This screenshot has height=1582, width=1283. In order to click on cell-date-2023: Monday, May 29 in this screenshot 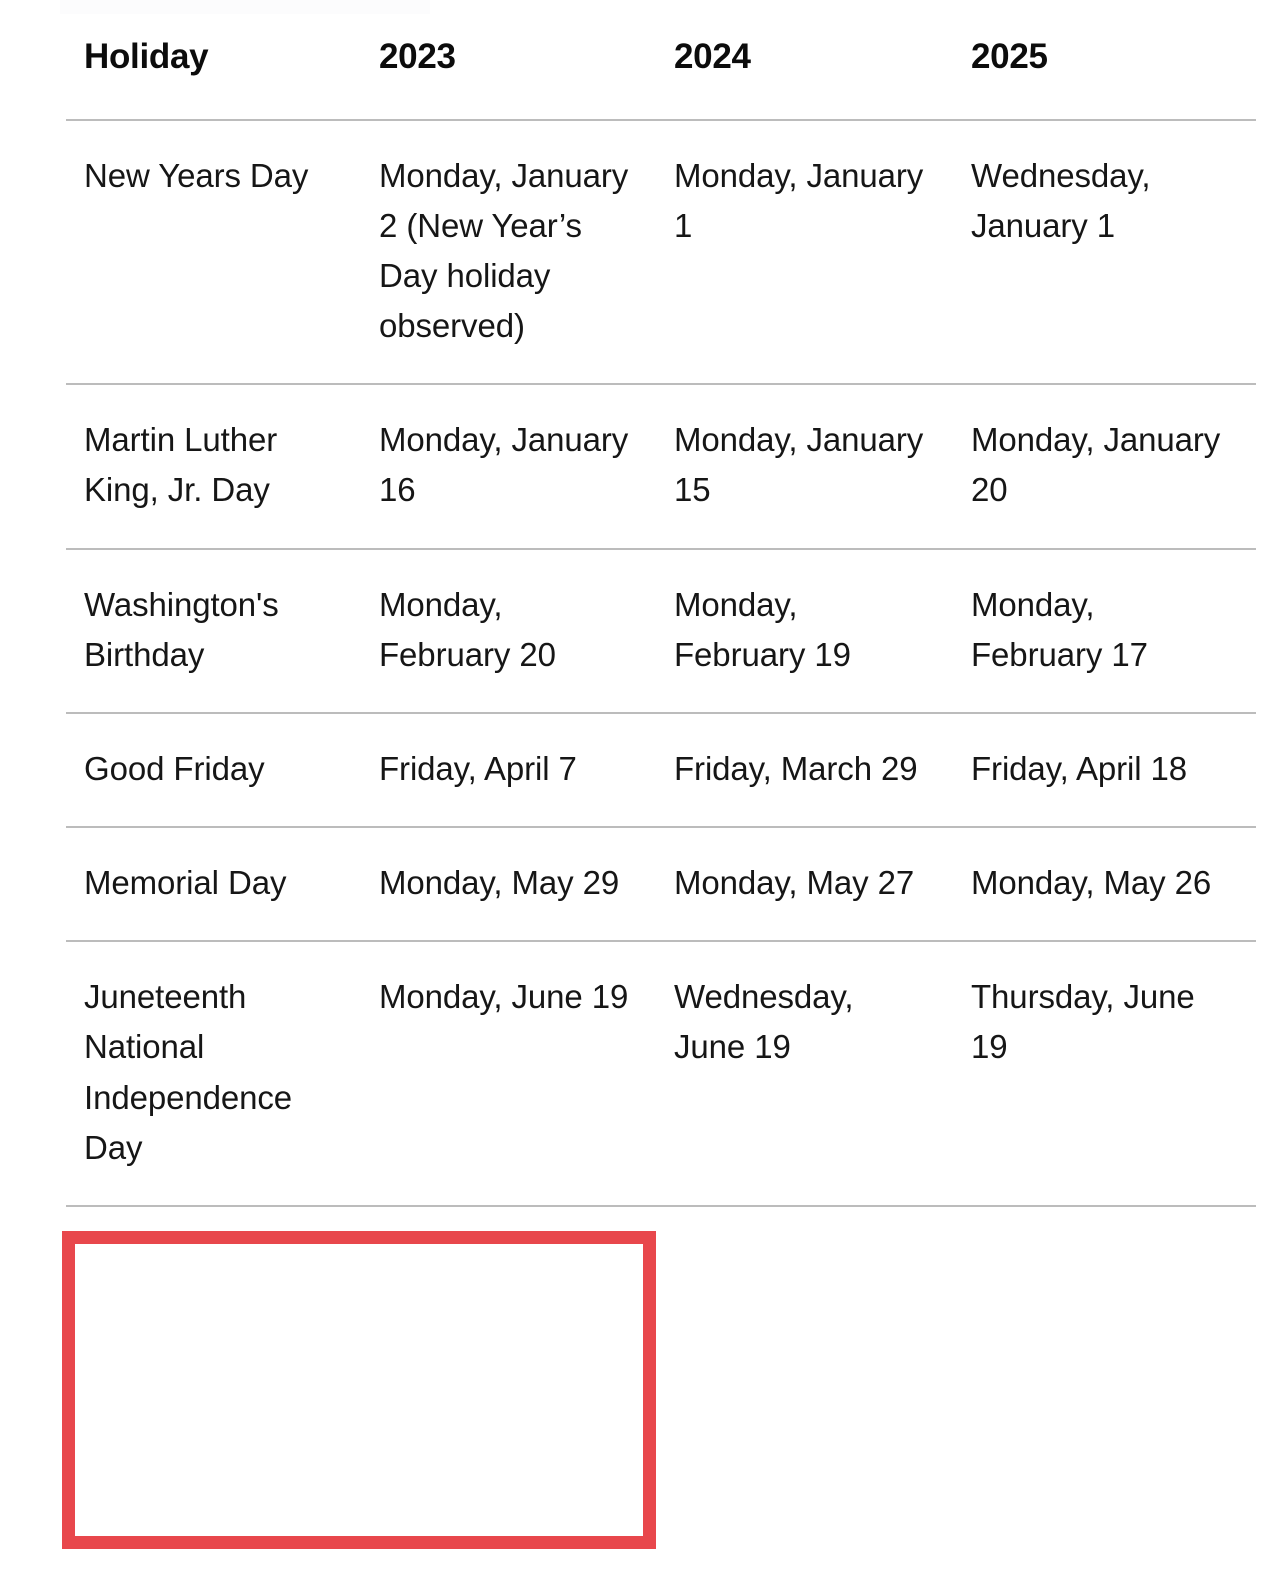, I will do `click(508, 885)`.